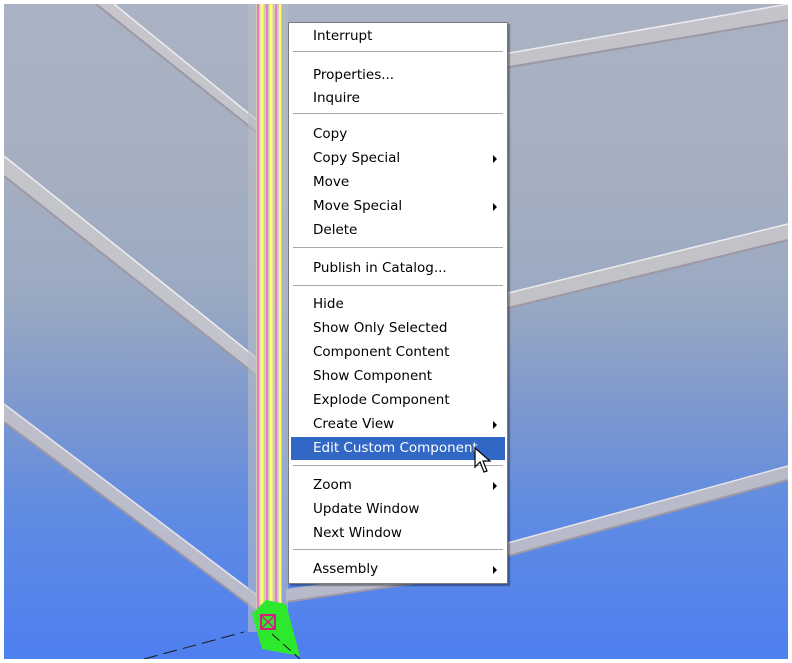 Image resolution: width=792 pixels, height=663 pixels. I want to click on menu-item-move-special: Move Special, so click(398, 206).